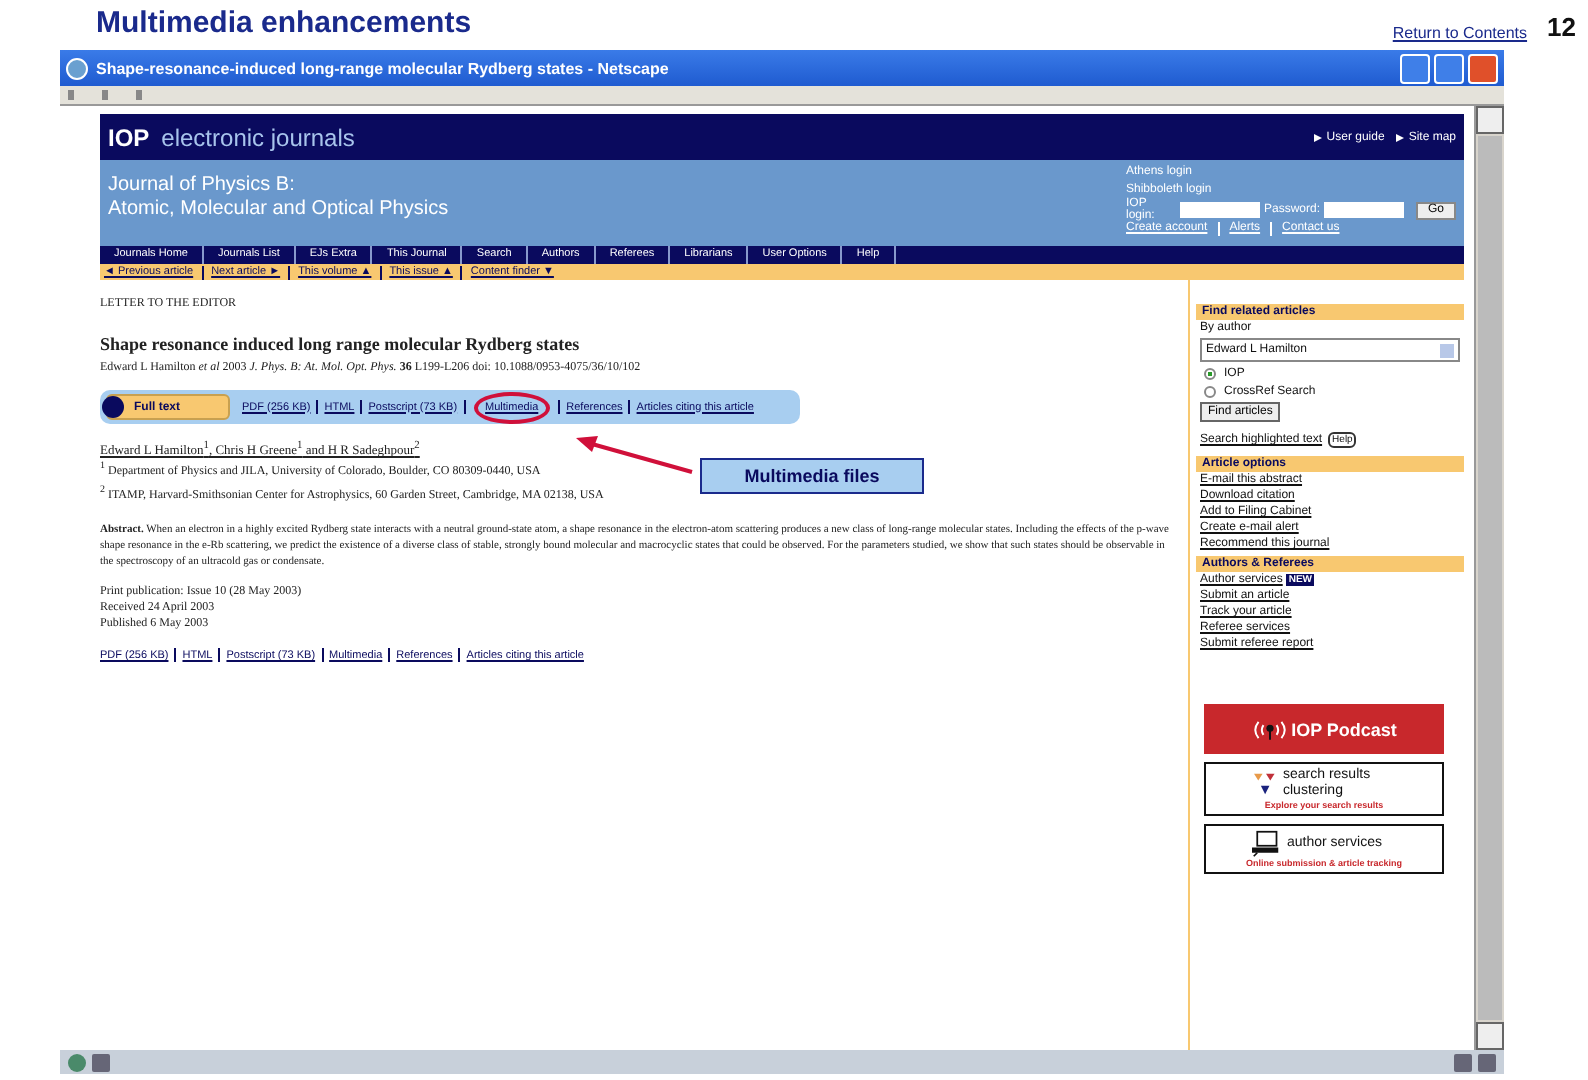 The height and width of the screenshot is (1080, 1588). What do you see at coordinates (278, 210) in the screenshot?
I see `journal-subtitle: Atomic, Molecular and Optical Physics` at bounding box center [278, 210].